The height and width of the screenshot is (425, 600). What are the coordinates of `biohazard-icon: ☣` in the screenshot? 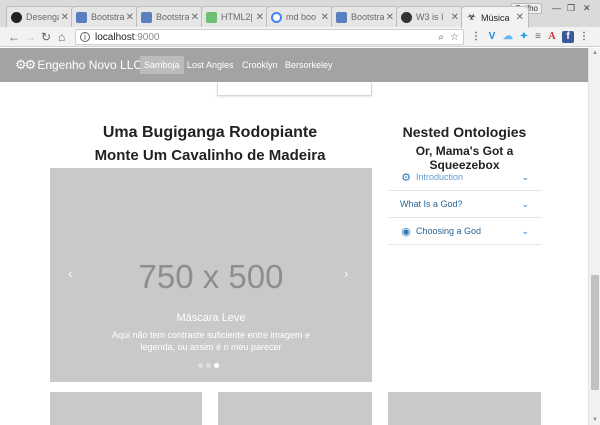 It's located at (471, 17).